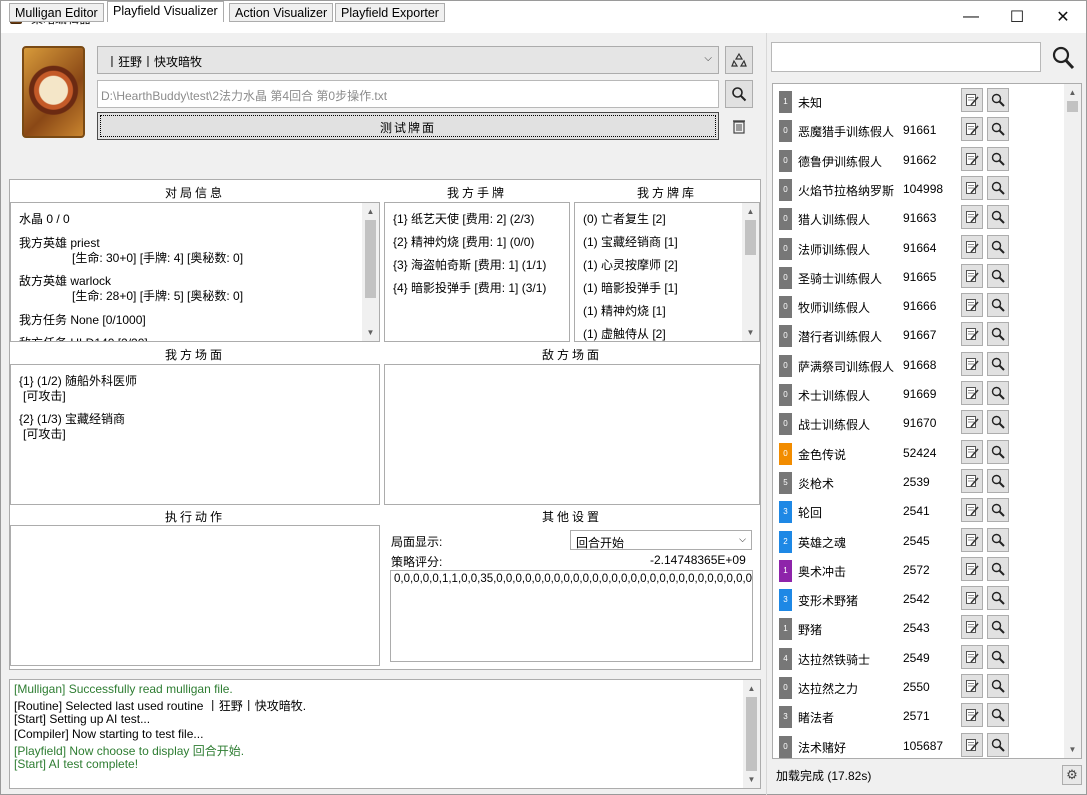  Describe the element at coordinates (918, 276) in the screenshot. I see `profile-row: 0 圣骑士训练假人 91665` at that location.